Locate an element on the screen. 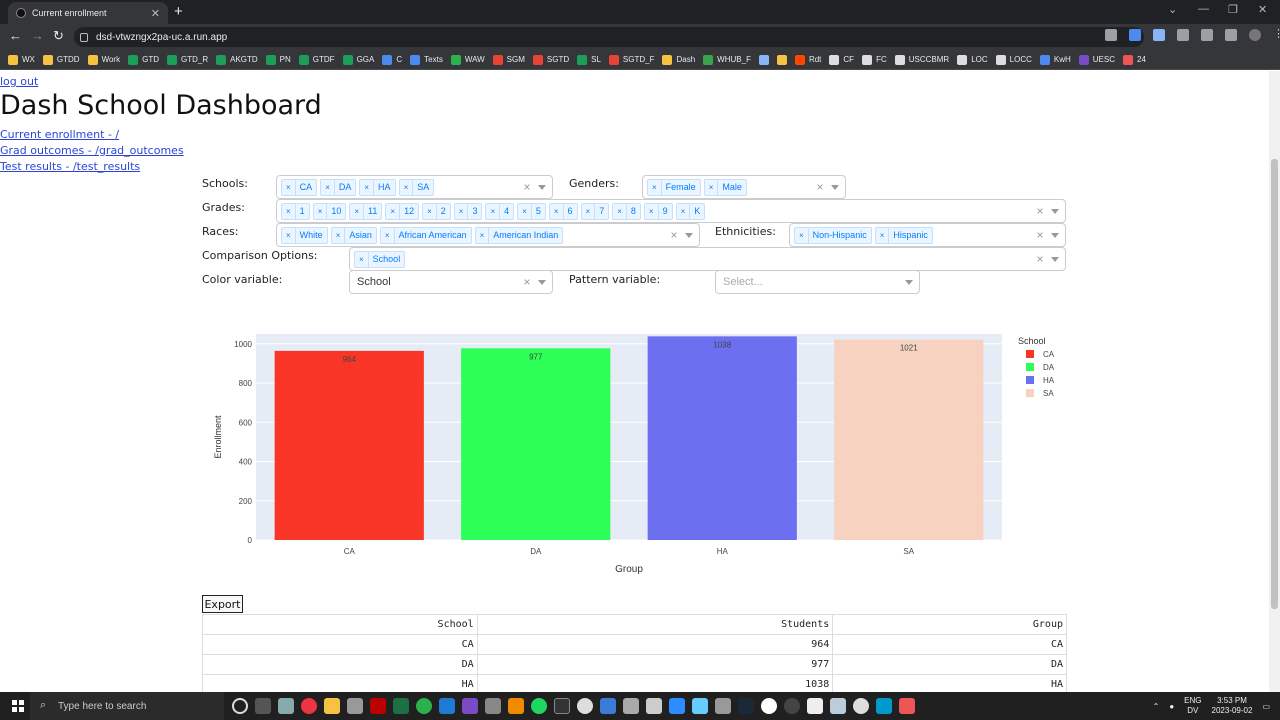  grade-chip: × 7 is located at coordinates (595, 211).